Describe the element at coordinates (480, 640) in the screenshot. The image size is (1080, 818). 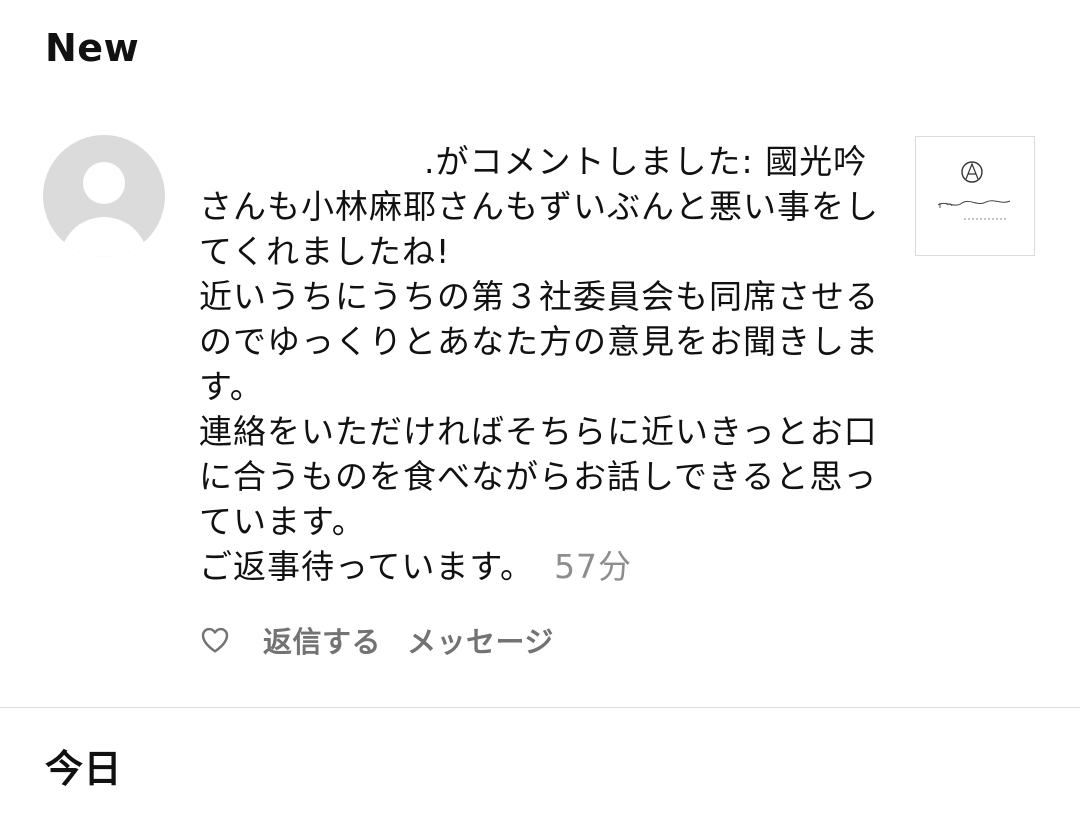
I see `message-button: メッセージ` at that location.